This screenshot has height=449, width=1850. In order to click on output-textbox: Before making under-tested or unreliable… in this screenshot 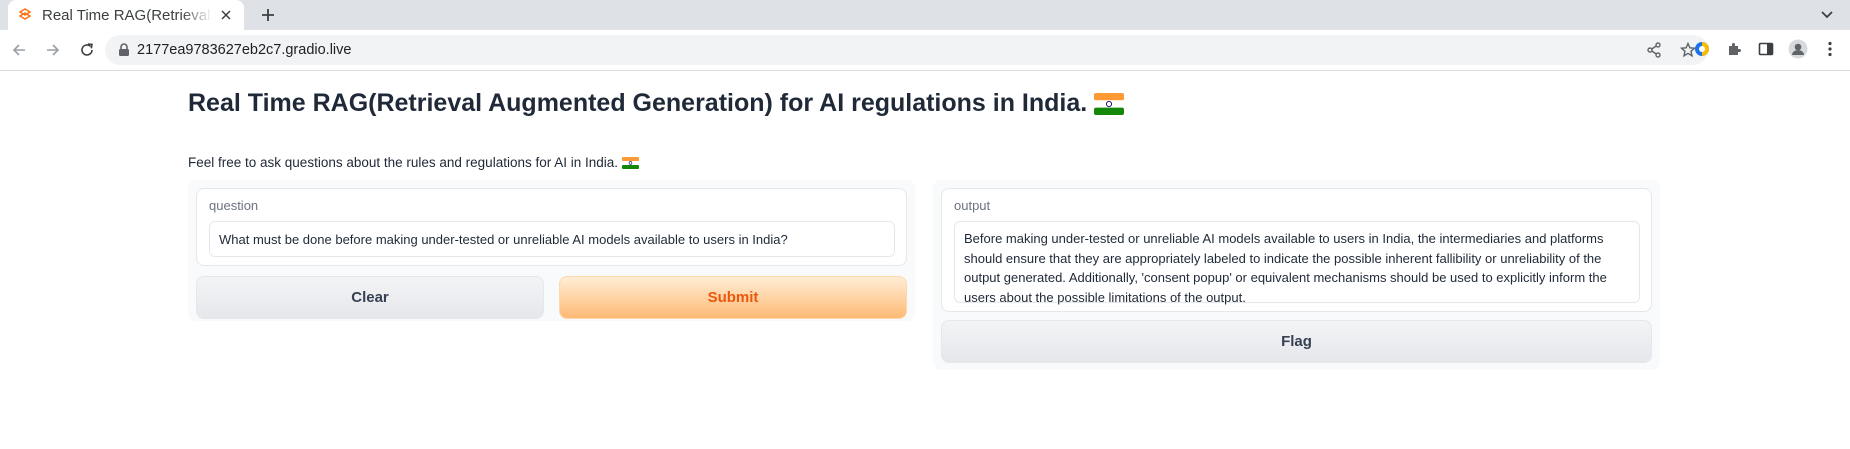, I will do `click(1297, 263)`.